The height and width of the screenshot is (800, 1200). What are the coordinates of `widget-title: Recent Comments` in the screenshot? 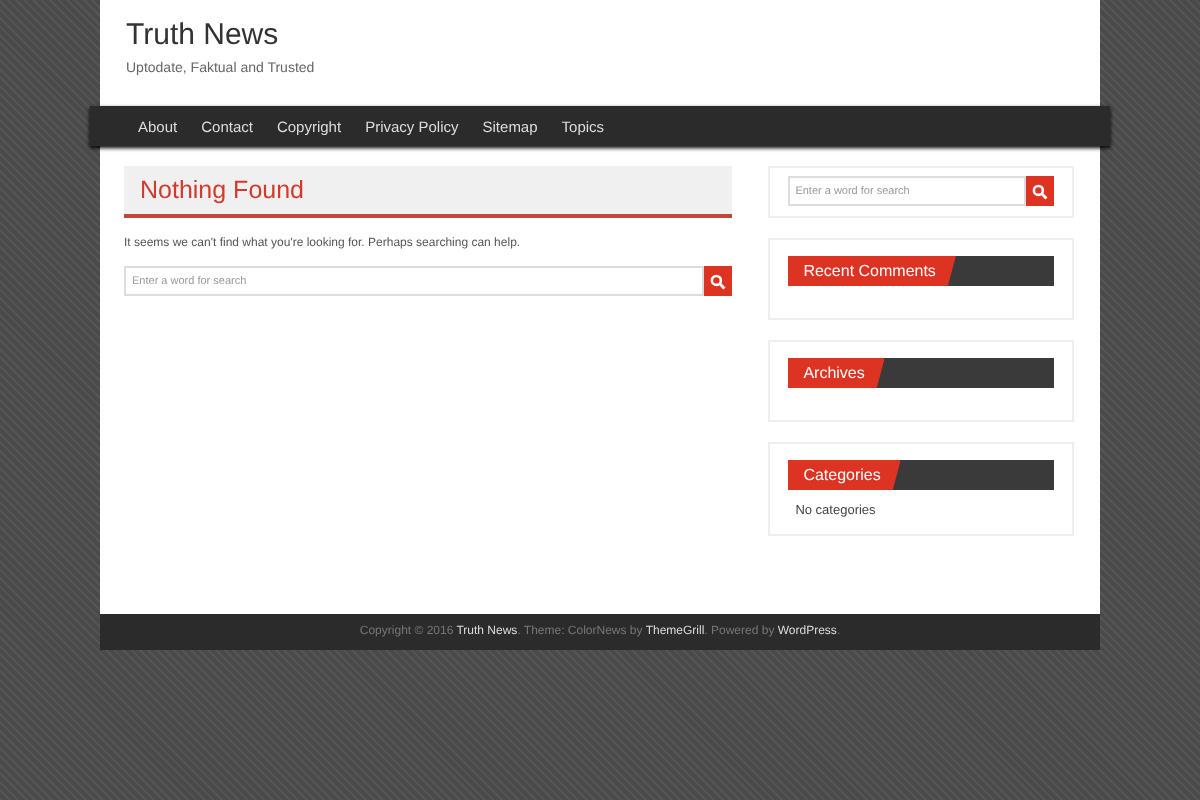 It's located at (871, 271).